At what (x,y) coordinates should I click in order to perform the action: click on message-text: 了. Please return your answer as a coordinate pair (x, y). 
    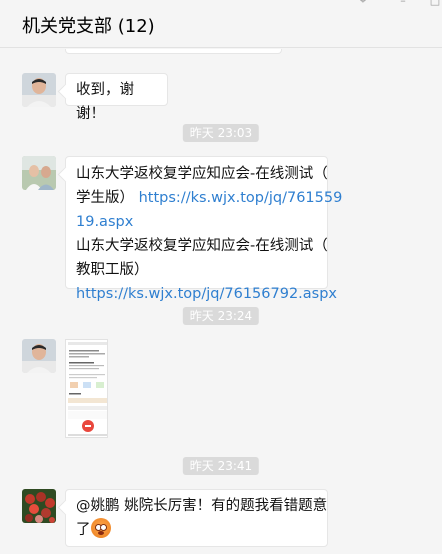
    Looking at the image, I should click on (83, 530).